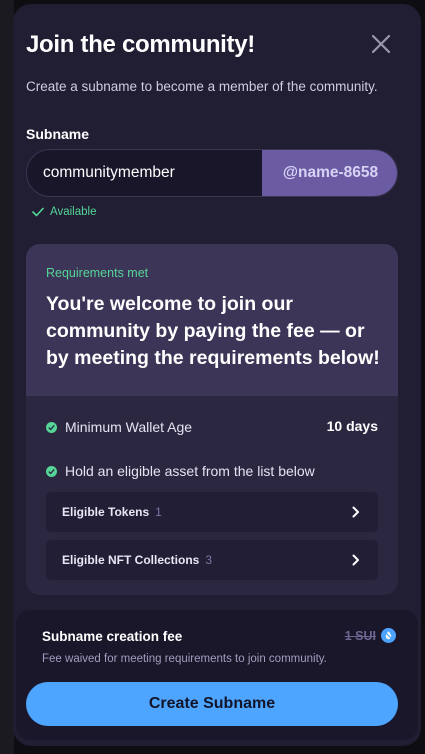 Image resolution: width=425 pixels, height=754 pixels. Describe the element at coordinates (112, 636) in the screenshot. I see `fee-title: Subname creation fee` at that location.